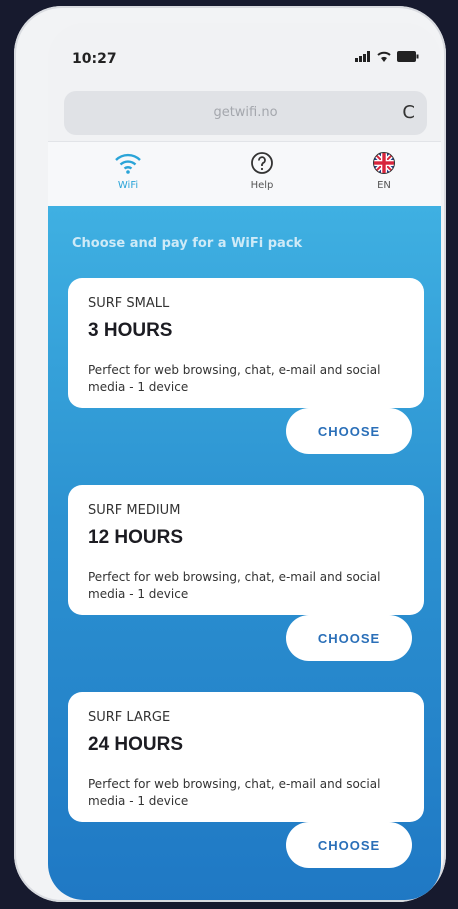  I want to click on nav-label-wifi: WiFi, so click(128, 185).